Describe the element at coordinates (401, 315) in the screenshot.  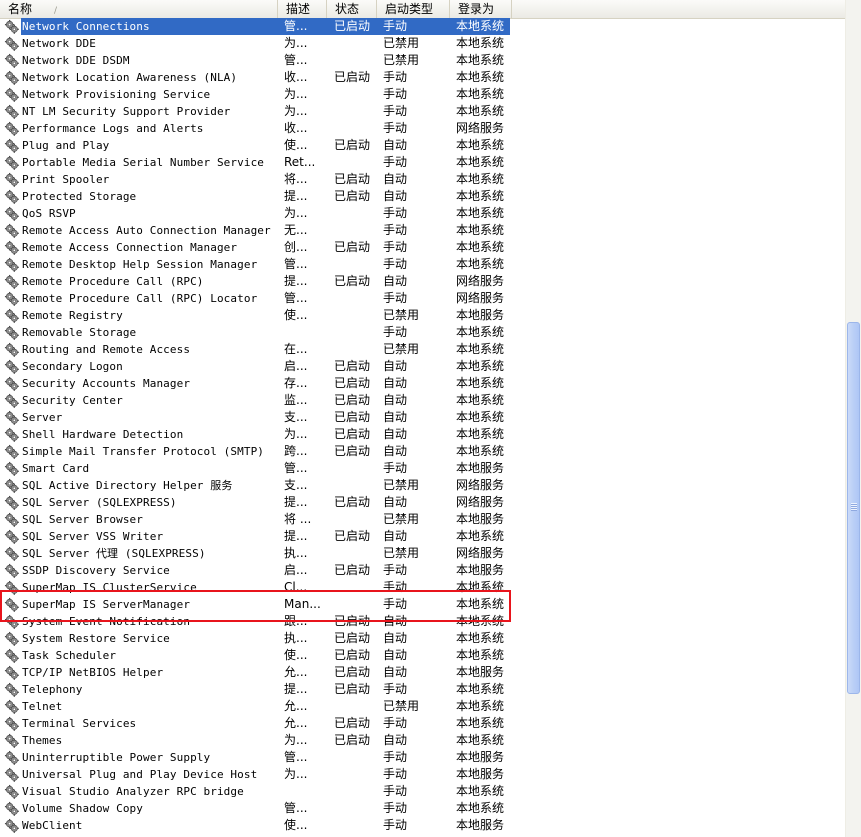
I see `service-startup-type: 已禁用` at that location.